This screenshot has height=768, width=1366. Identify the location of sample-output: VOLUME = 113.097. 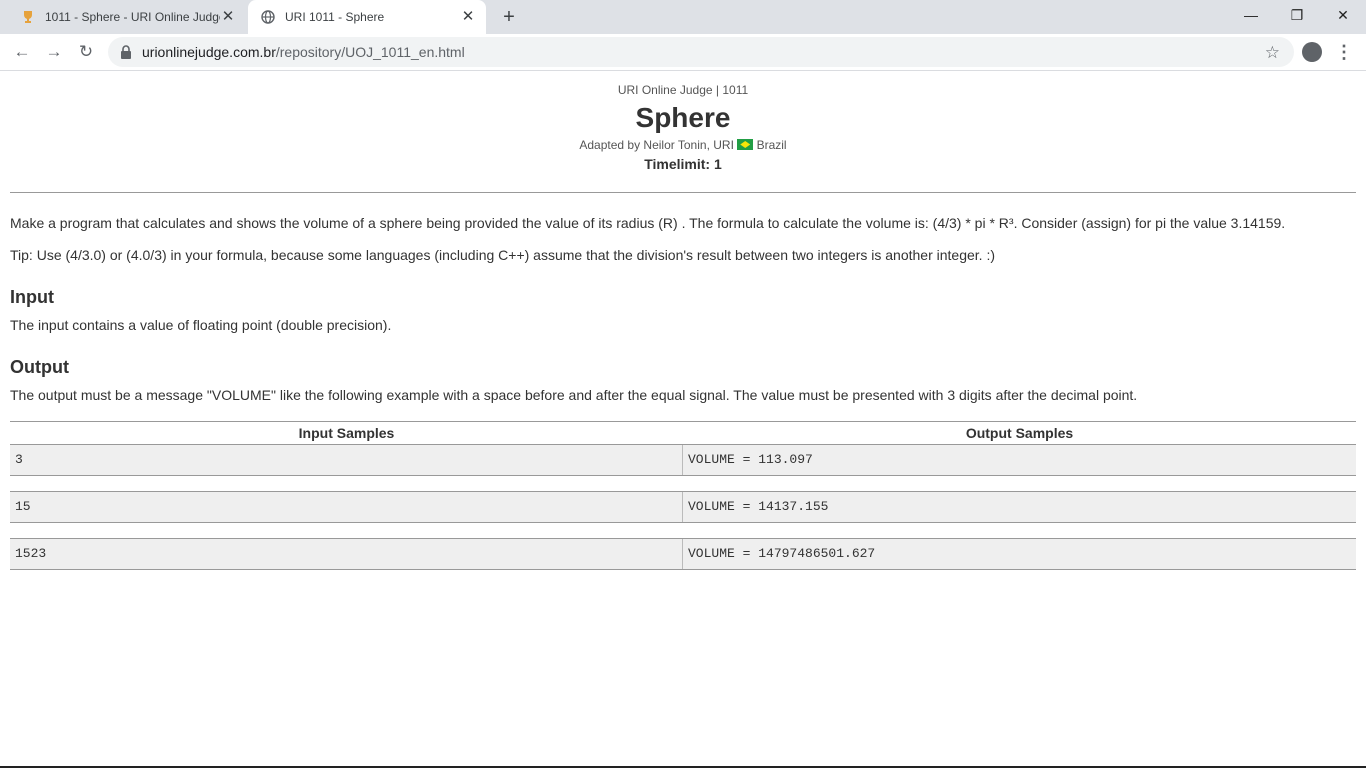
(750, 459).